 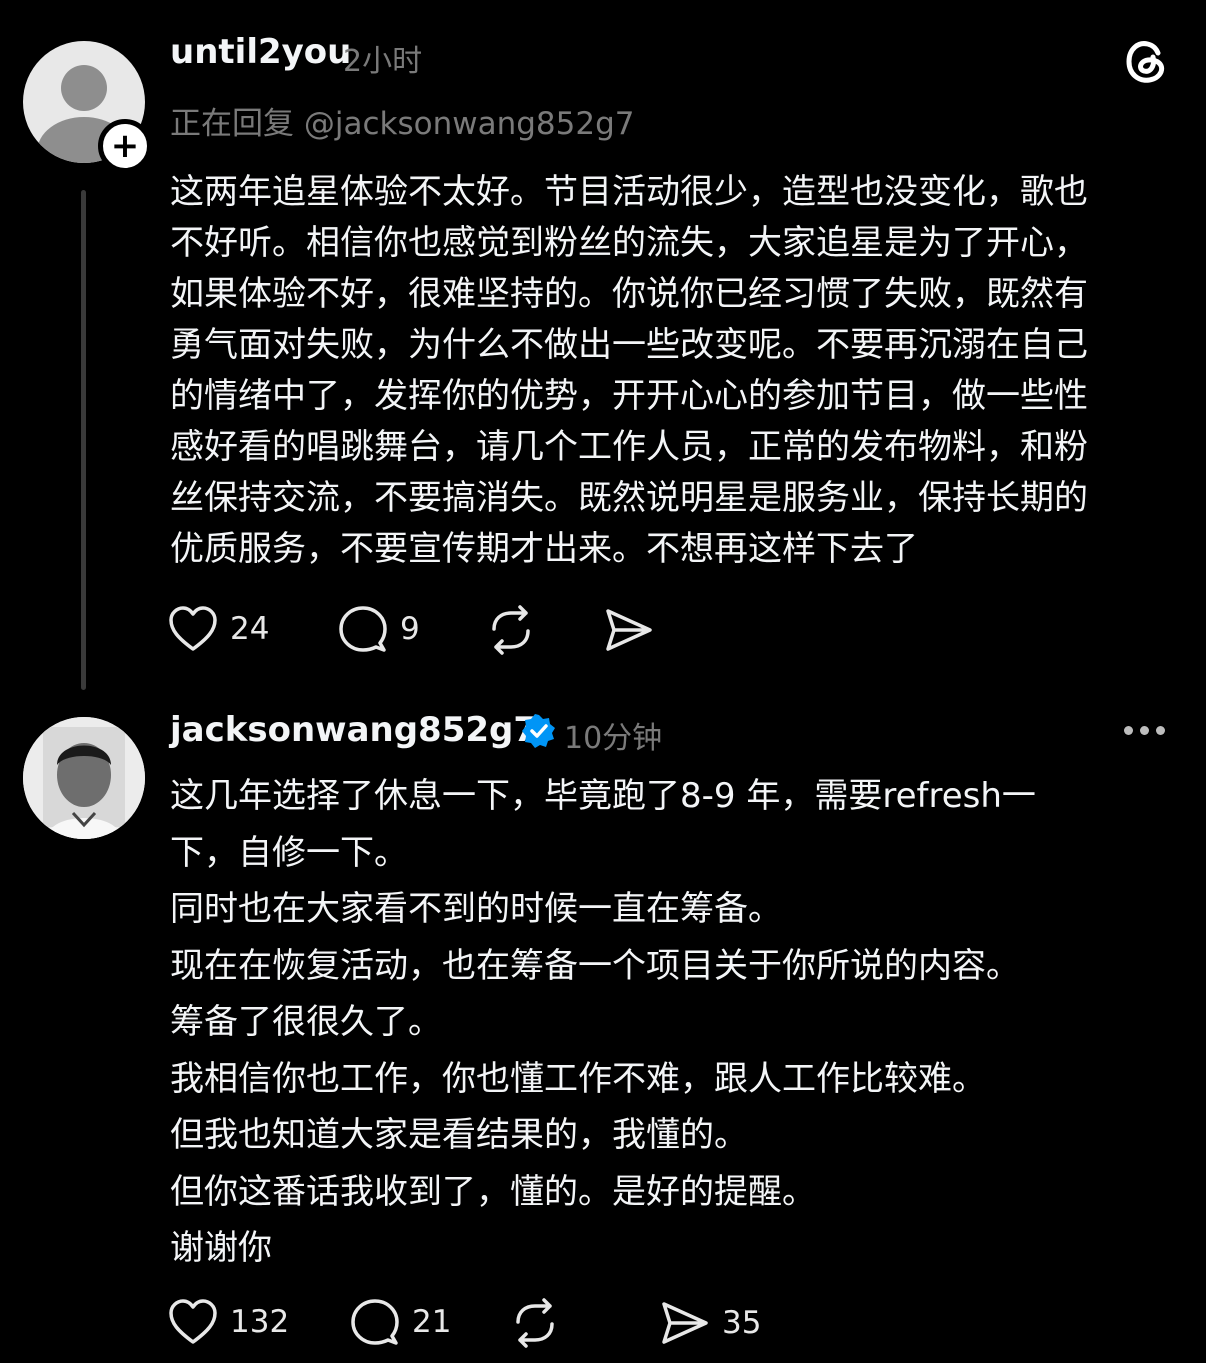 I want to click on comment-button: 9, so click(x=379, y=629).